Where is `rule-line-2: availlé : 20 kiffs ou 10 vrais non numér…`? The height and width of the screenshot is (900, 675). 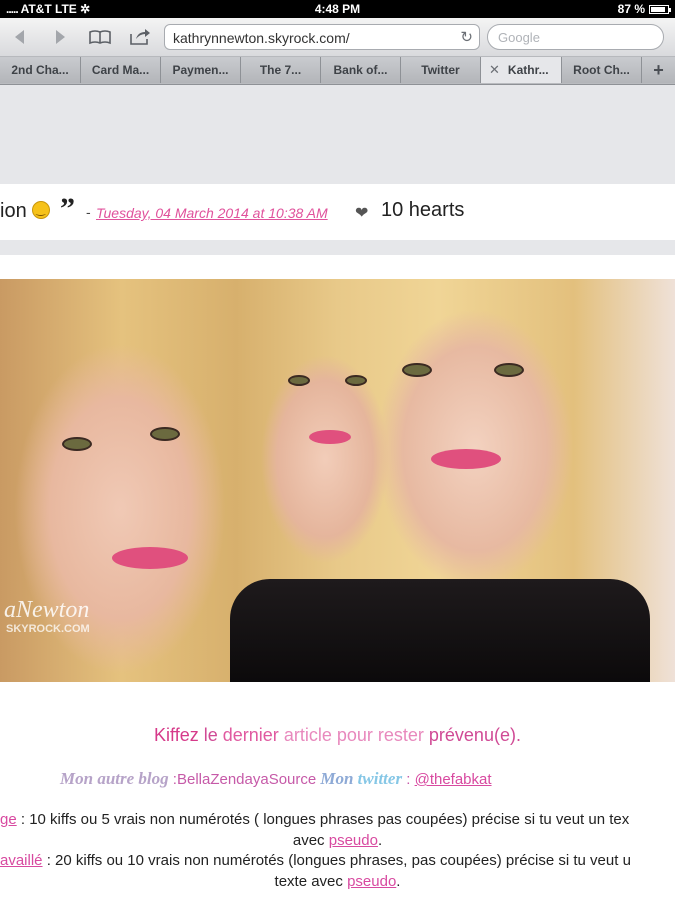
rule-line-2: availlé : 20 kiffs ou 10 vrais non numér… is located at coordinates (337, 860).